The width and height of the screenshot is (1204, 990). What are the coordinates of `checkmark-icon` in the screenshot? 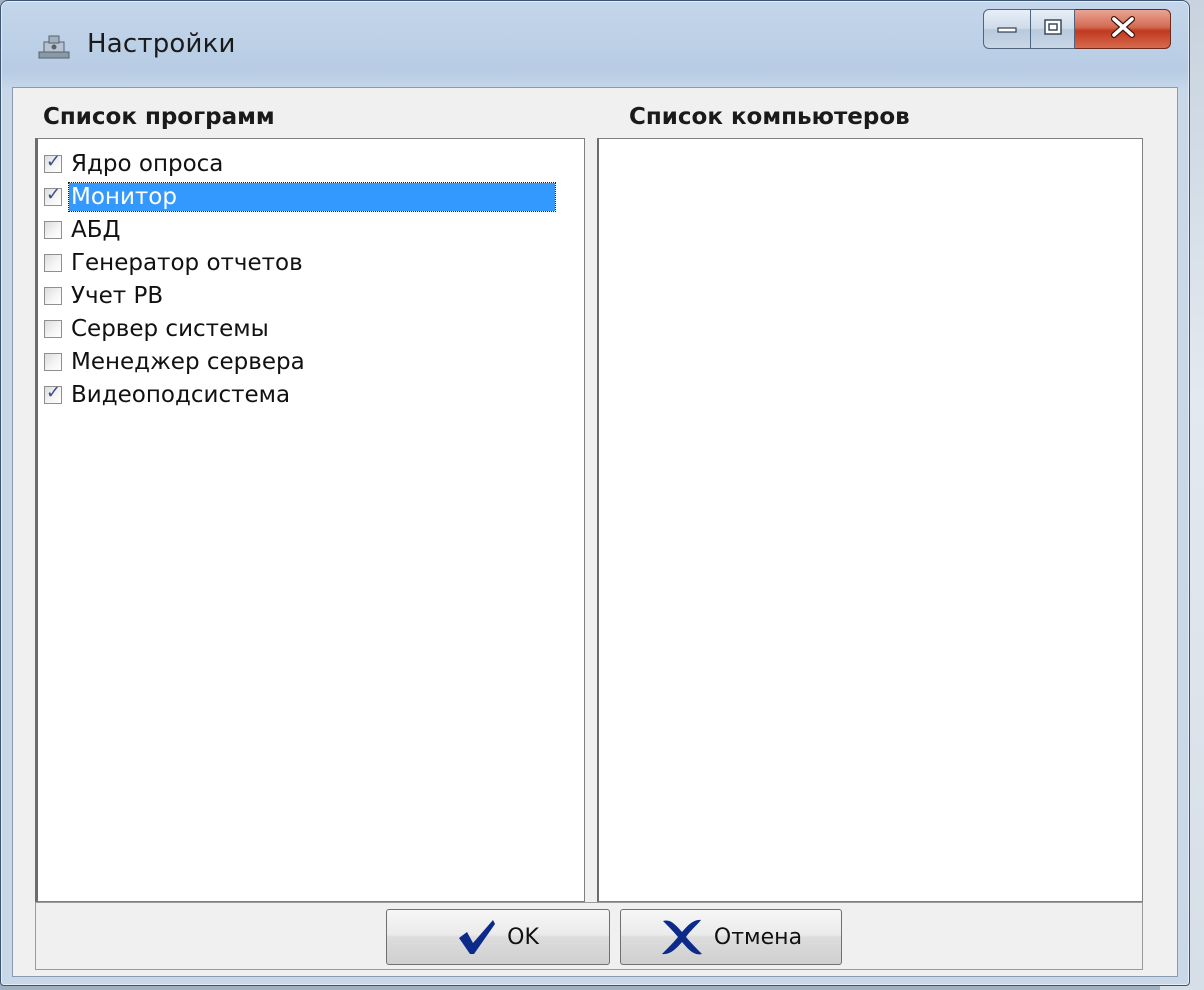 It's located at (477, 937).